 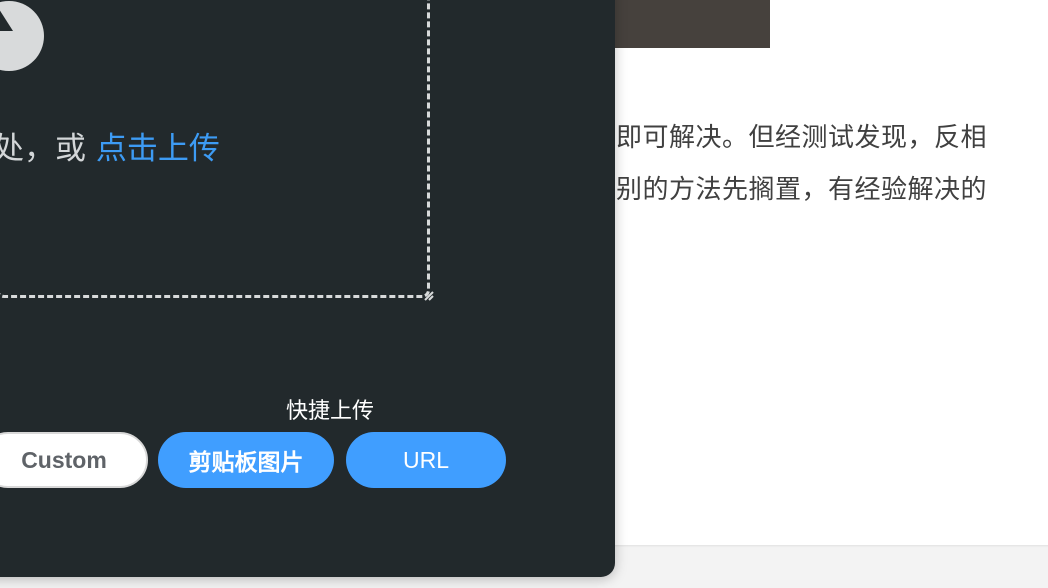 I want to click on click-upload-link: 点击上传, so click(x=158, y=149).